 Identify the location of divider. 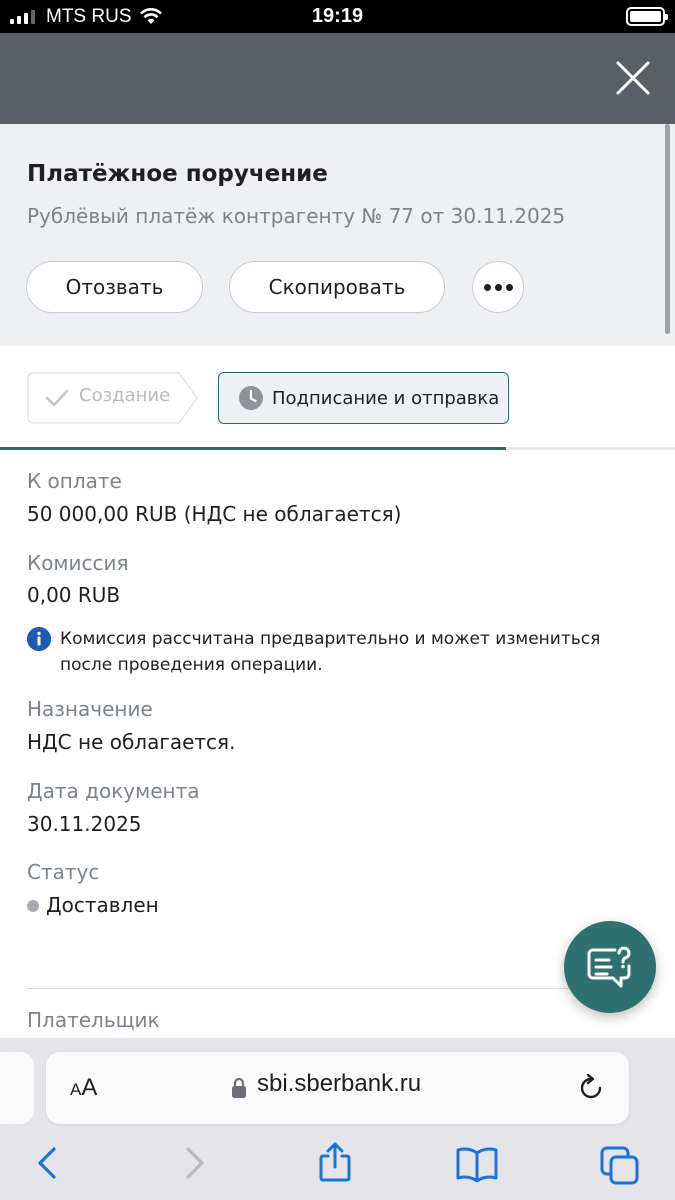
(339, 988).